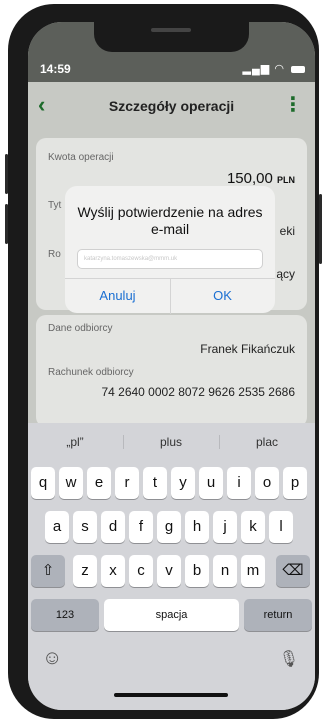 The width and height of the screenshot is (327, 723). What do you see at coordinates (57, 527) in the screenshot?
I see `key-a: a` at bounding box center [57, 527].